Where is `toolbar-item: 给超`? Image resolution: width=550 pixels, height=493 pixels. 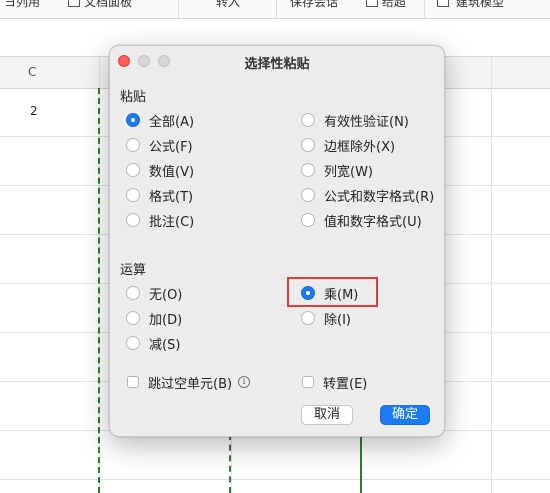 toolbar-item: 给超 is located at coordinates (394, 5).